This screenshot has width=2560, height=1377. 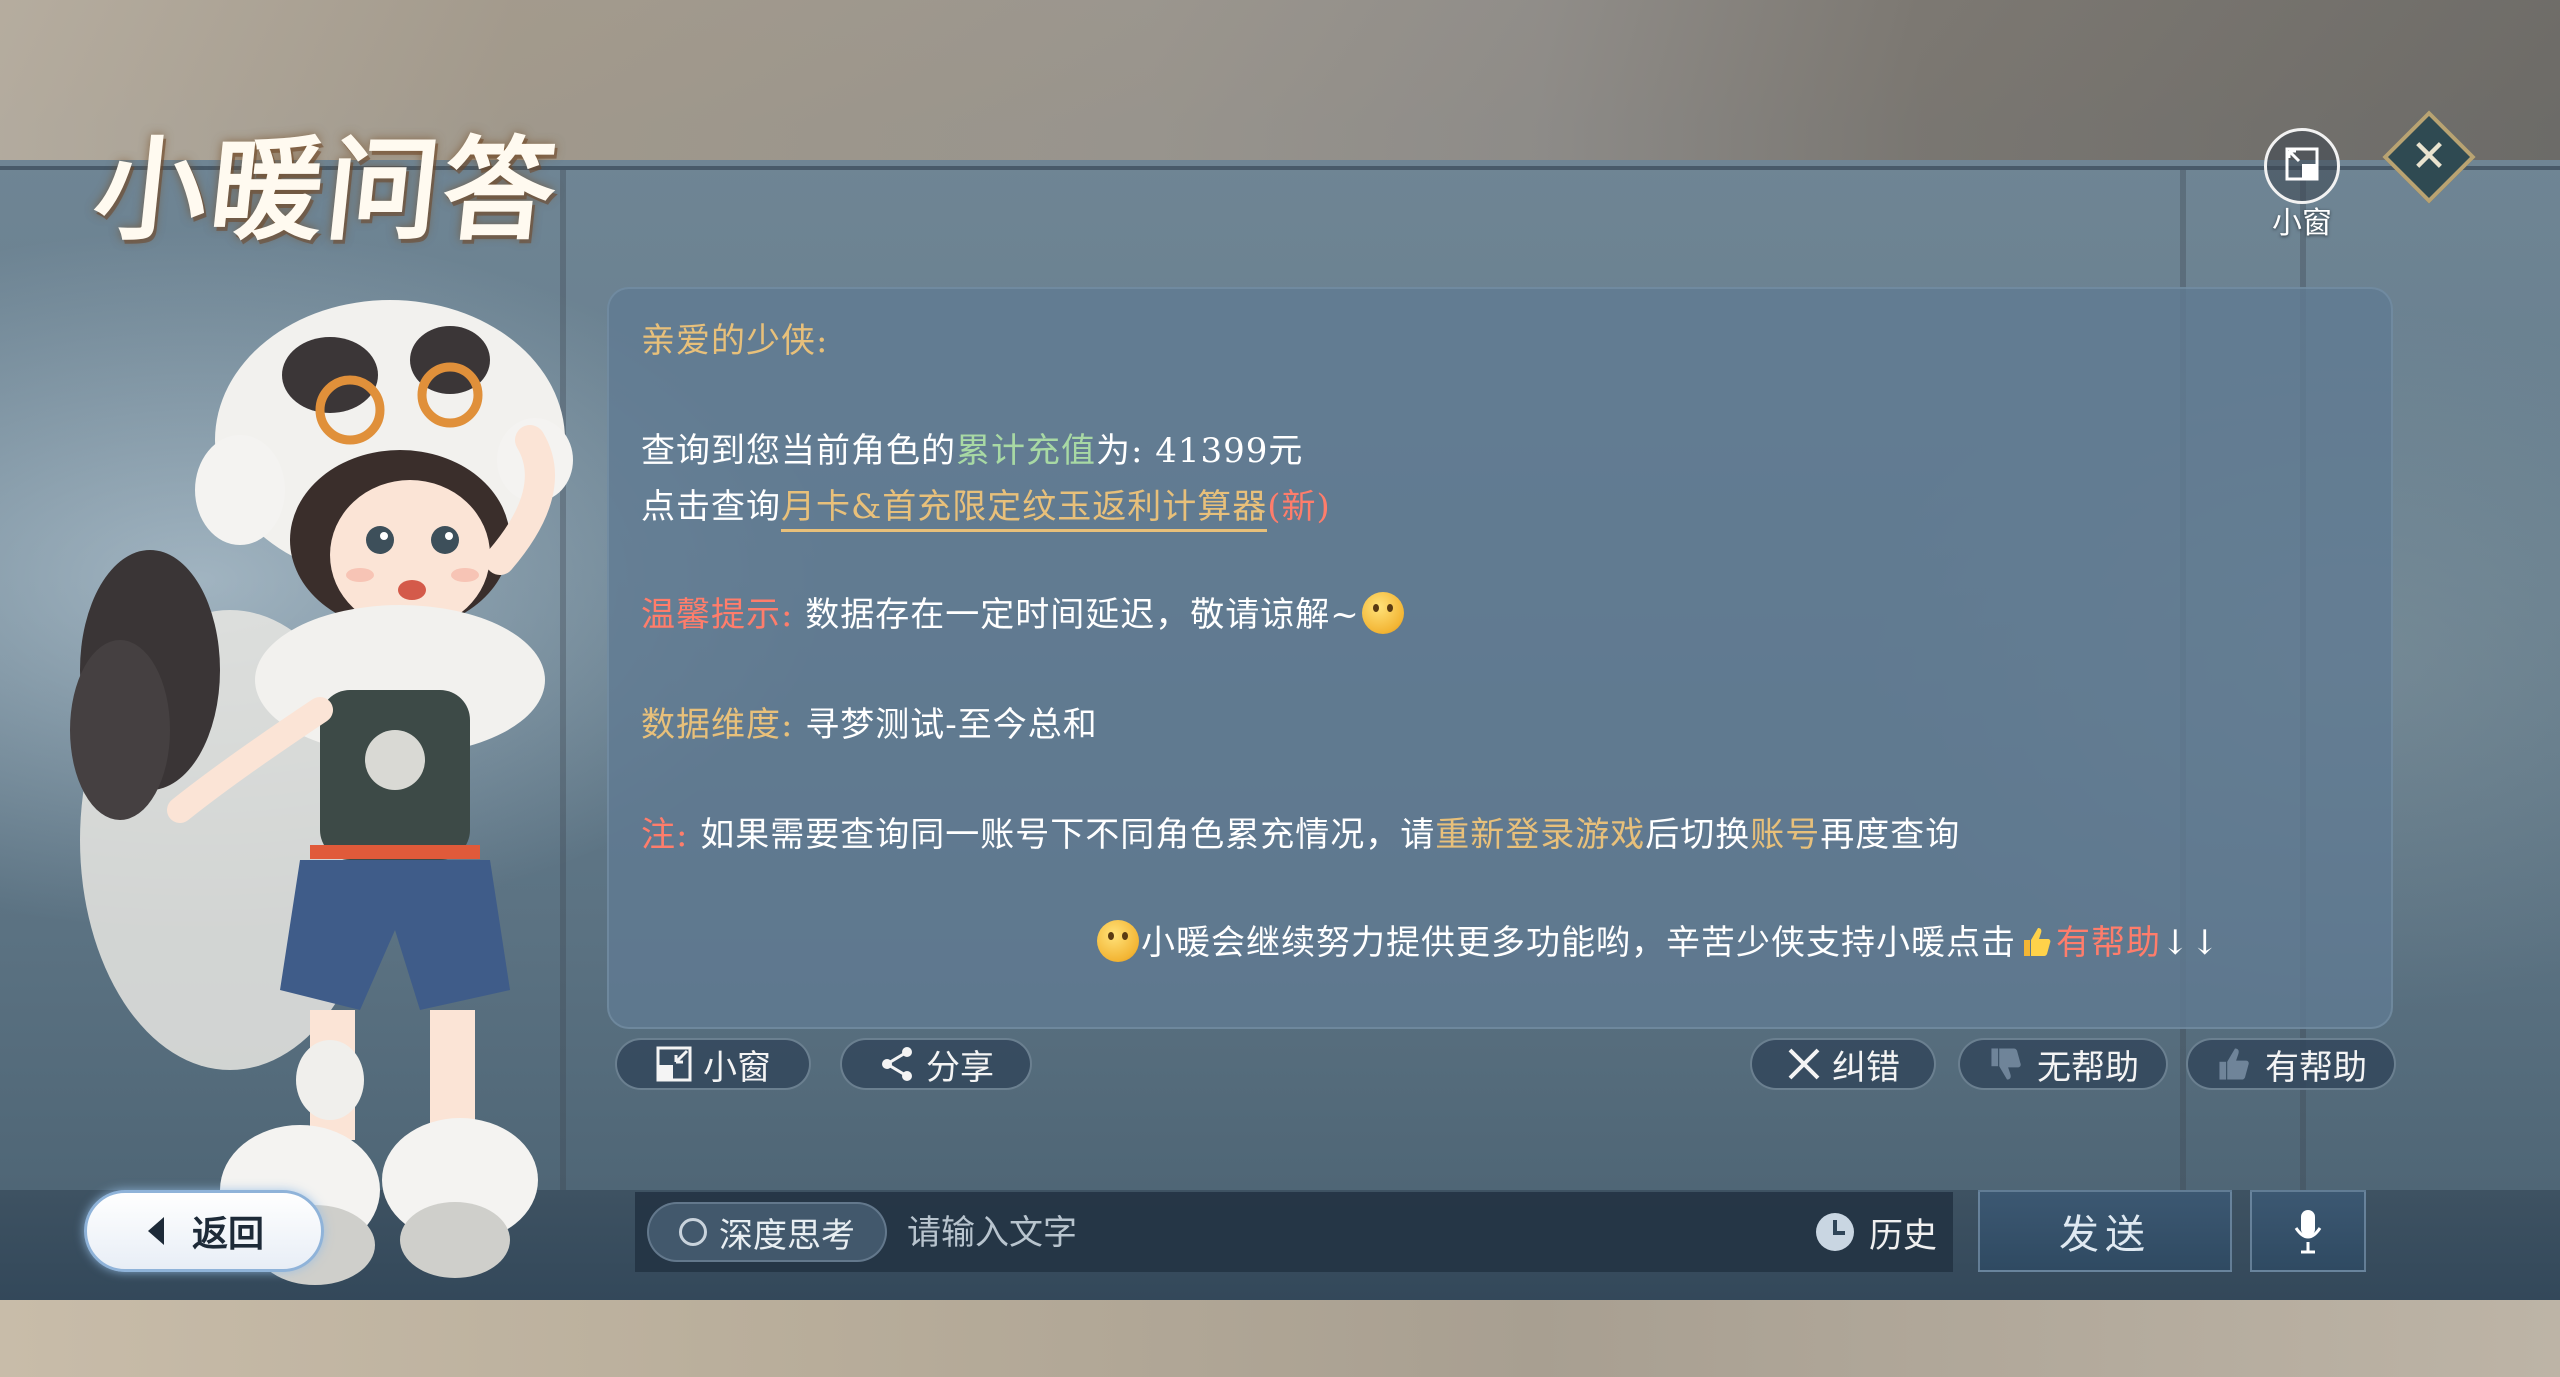 I want to click on dimension-value: 寻梦测试-至今总和, so click(x=945, y=725).